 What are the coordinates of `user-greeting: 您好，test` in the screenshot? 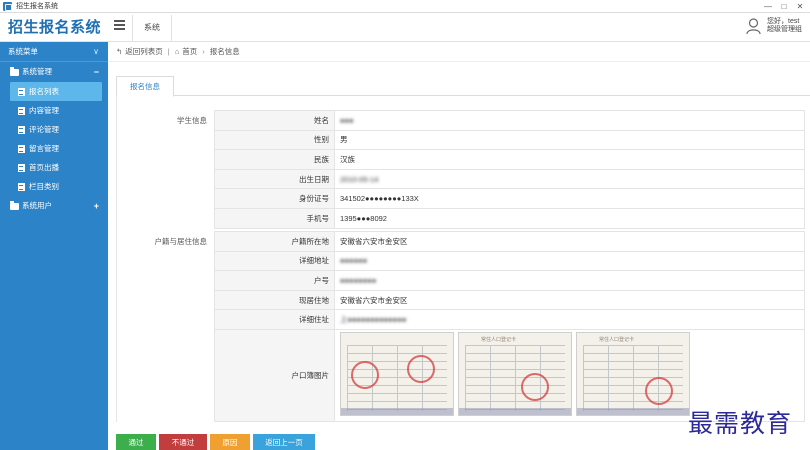 It's located at (783, 21).